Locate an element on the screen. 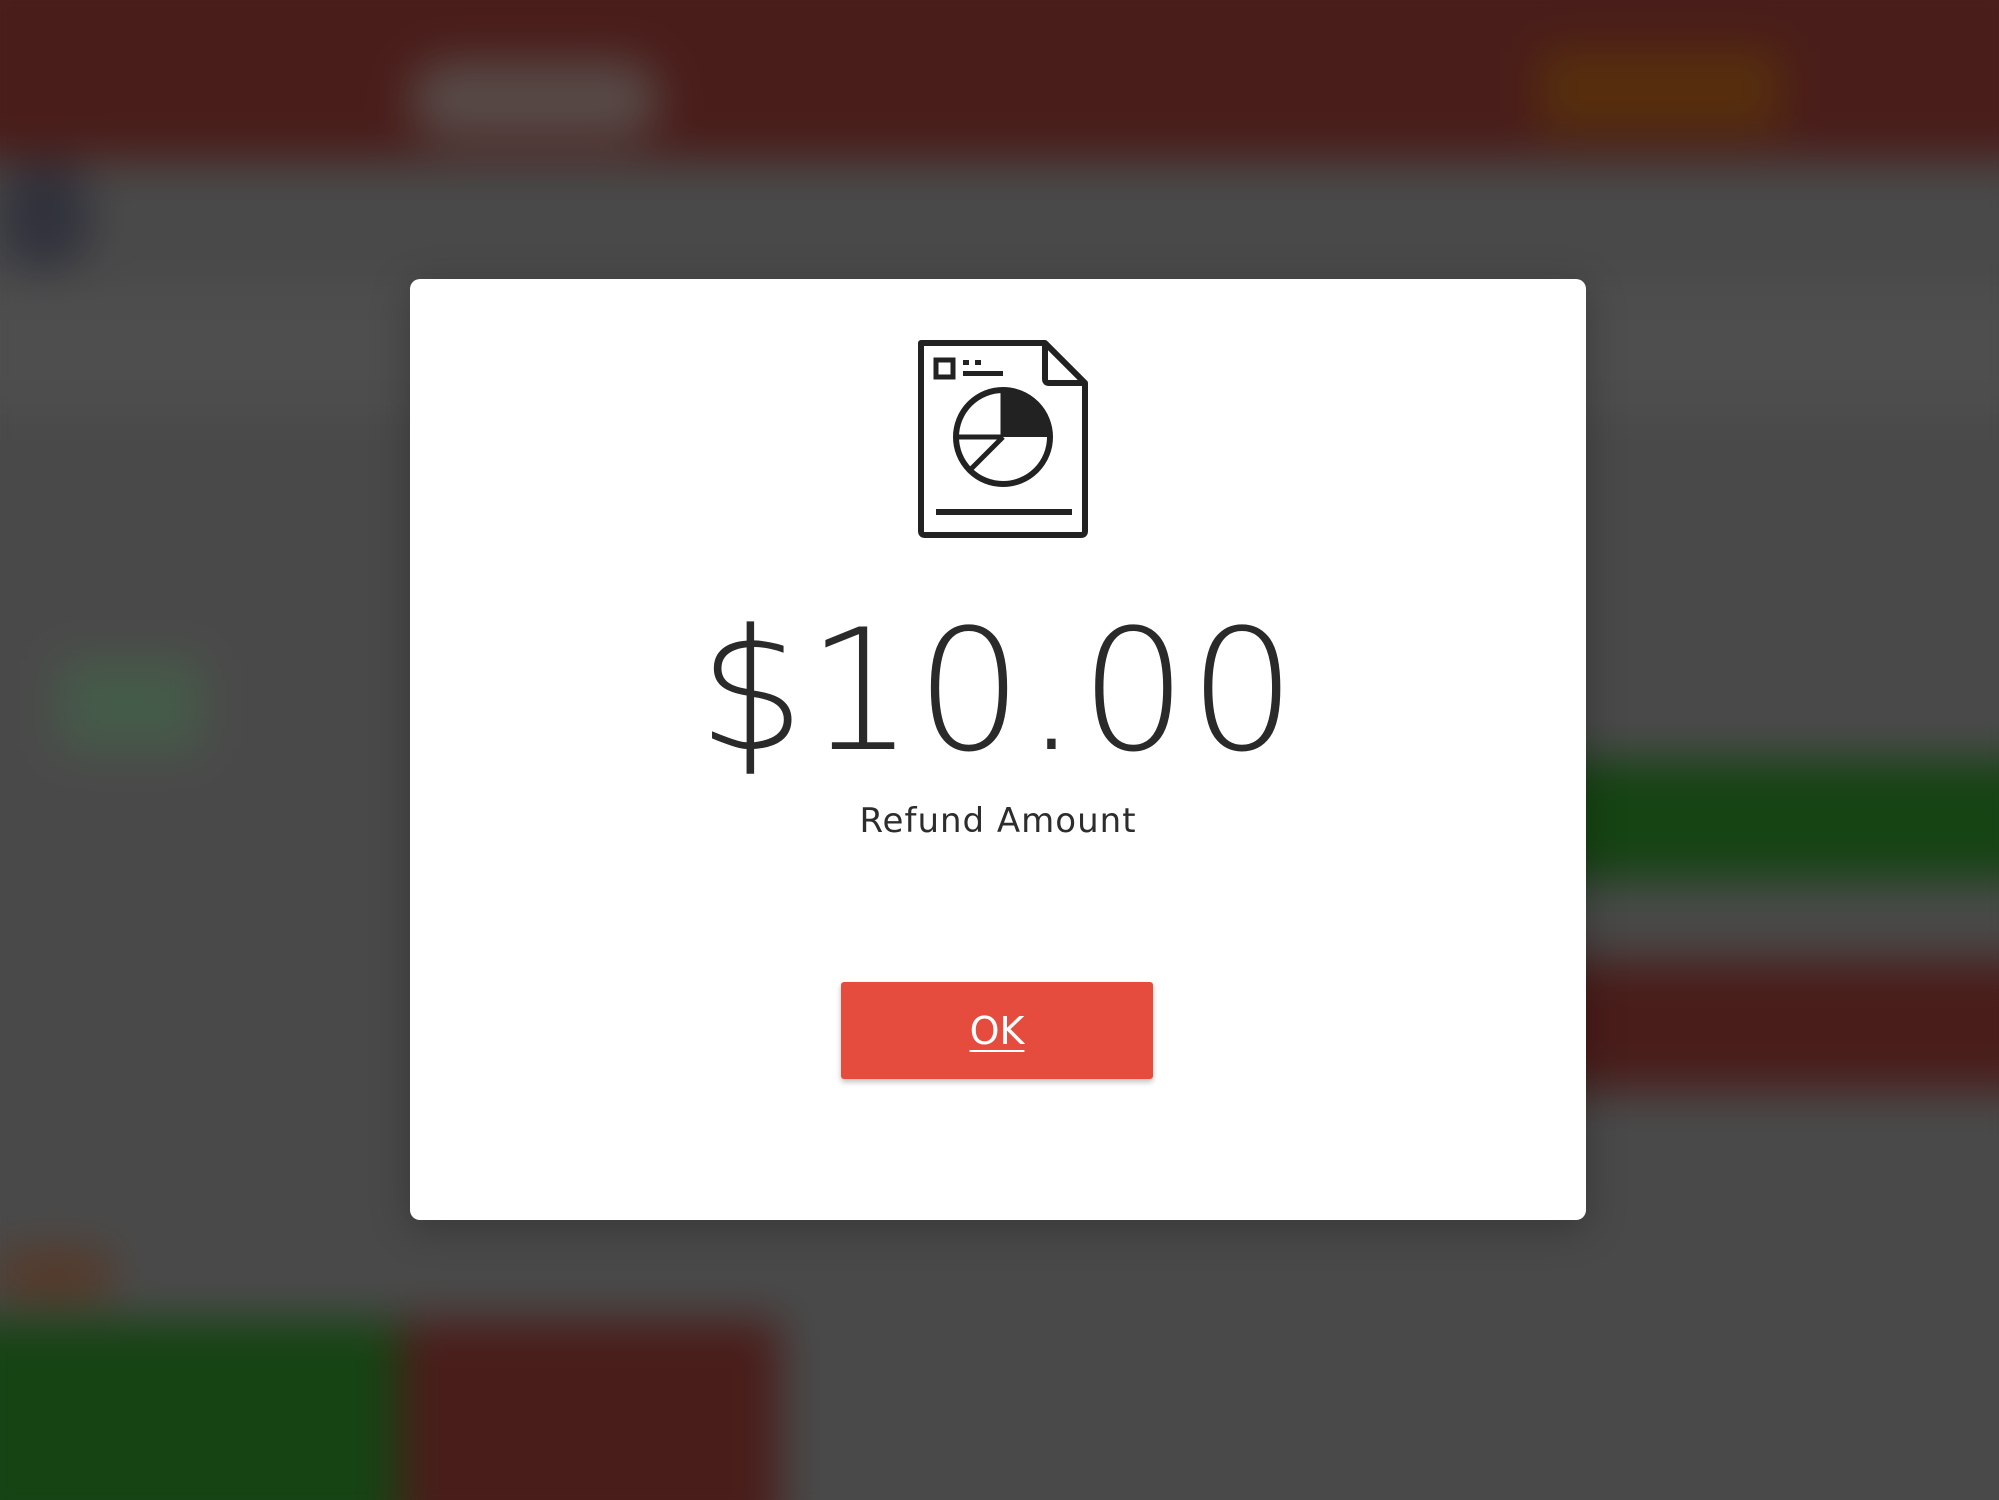  ok-button: OK is located at coordinates (997, 1030).